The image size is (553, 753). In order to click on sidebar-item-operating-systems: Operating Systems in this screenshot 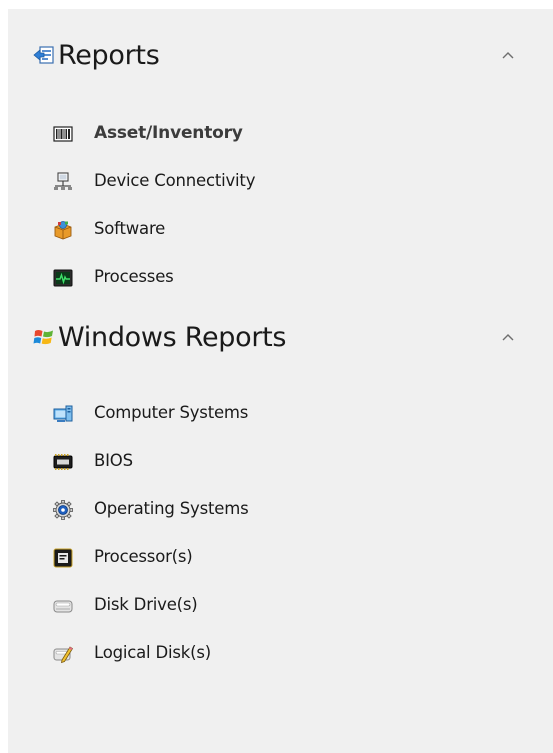, I will do `click(280, 510)`.